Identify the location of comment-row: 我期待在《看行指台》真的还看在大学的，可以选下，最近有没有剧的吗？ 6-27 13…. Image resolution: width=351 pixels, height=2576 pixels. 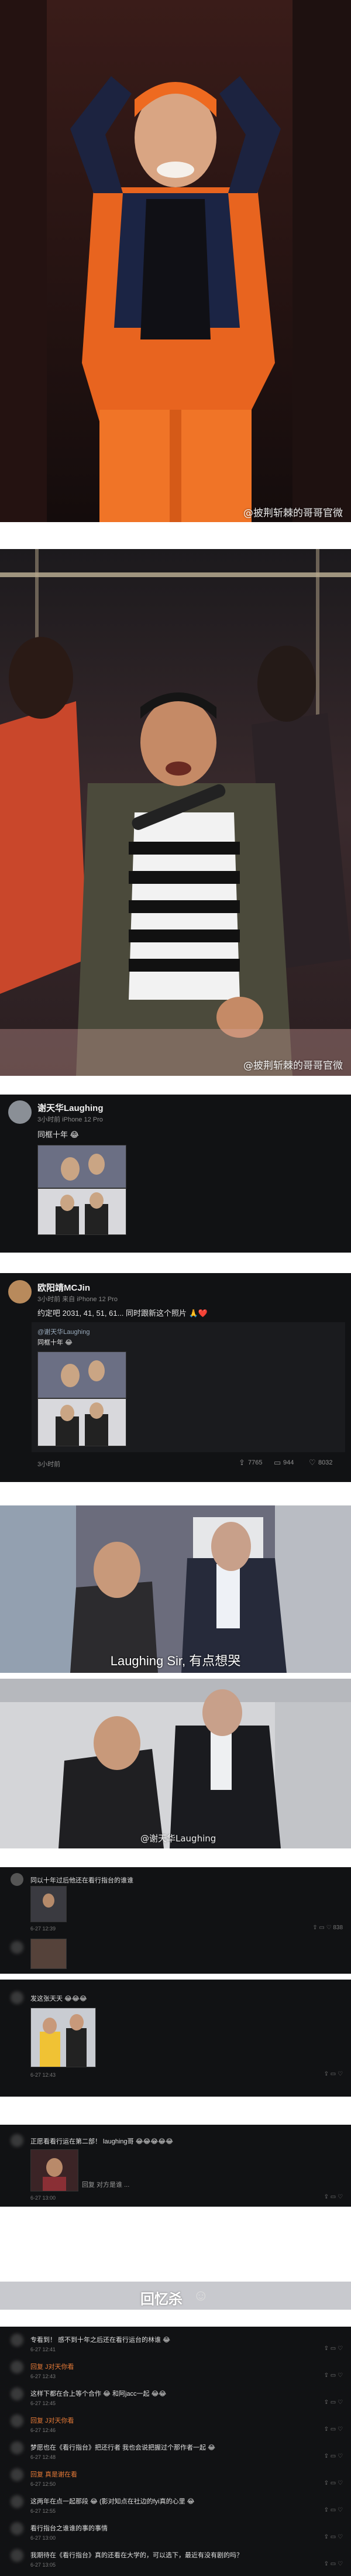
(175, 2559).